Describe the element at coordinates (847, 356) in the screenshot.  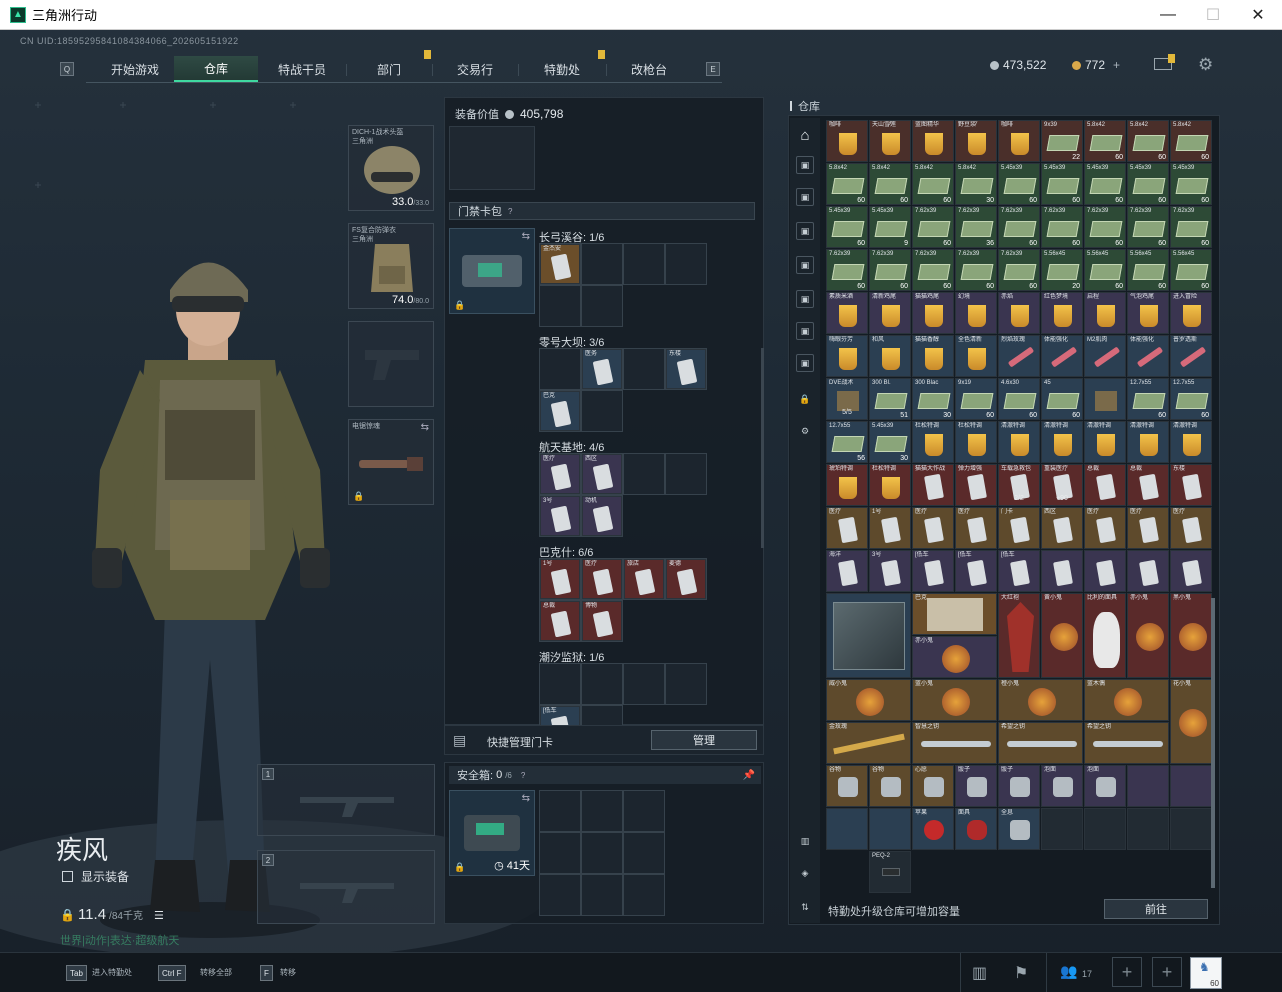
I see `warehouse-item: 嗨眼芬芳` at that location.